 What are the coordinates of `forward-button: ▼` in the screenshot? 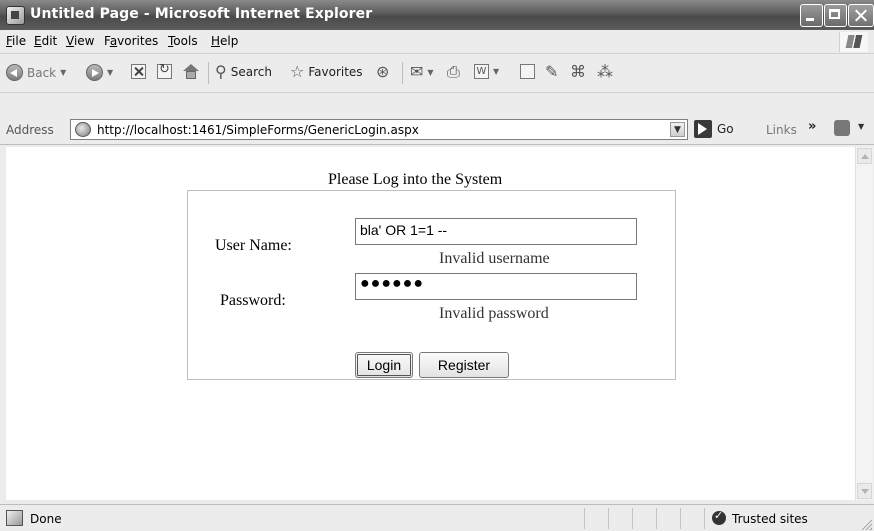 It's located at (99, 72).